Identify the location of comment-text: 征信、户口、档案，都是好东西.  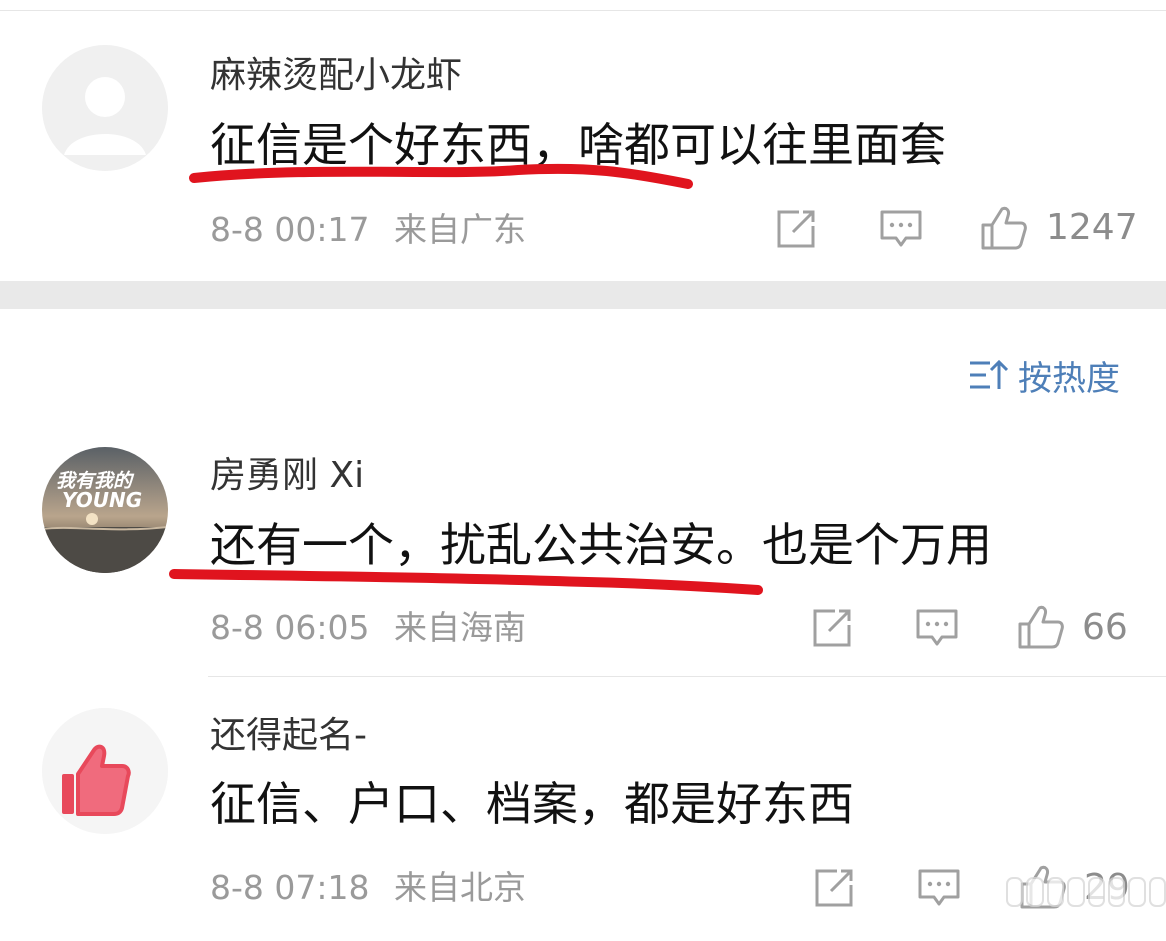
(532, 804).